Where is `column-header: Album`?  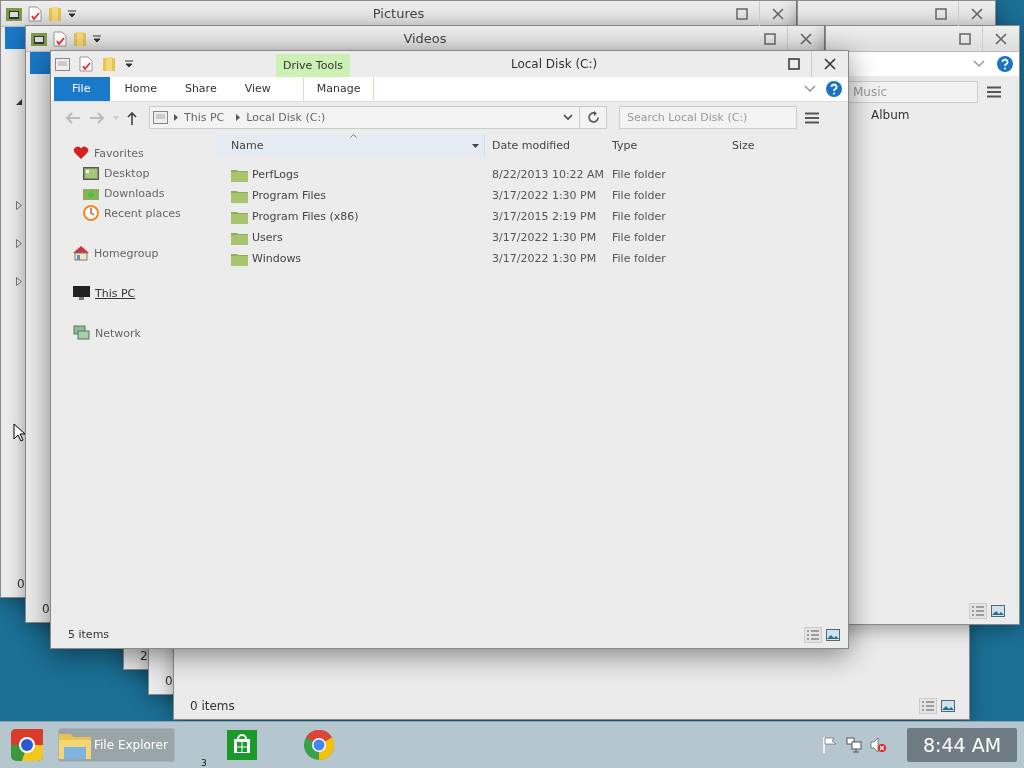
column-header: Album is located at coordinates (890, 115).